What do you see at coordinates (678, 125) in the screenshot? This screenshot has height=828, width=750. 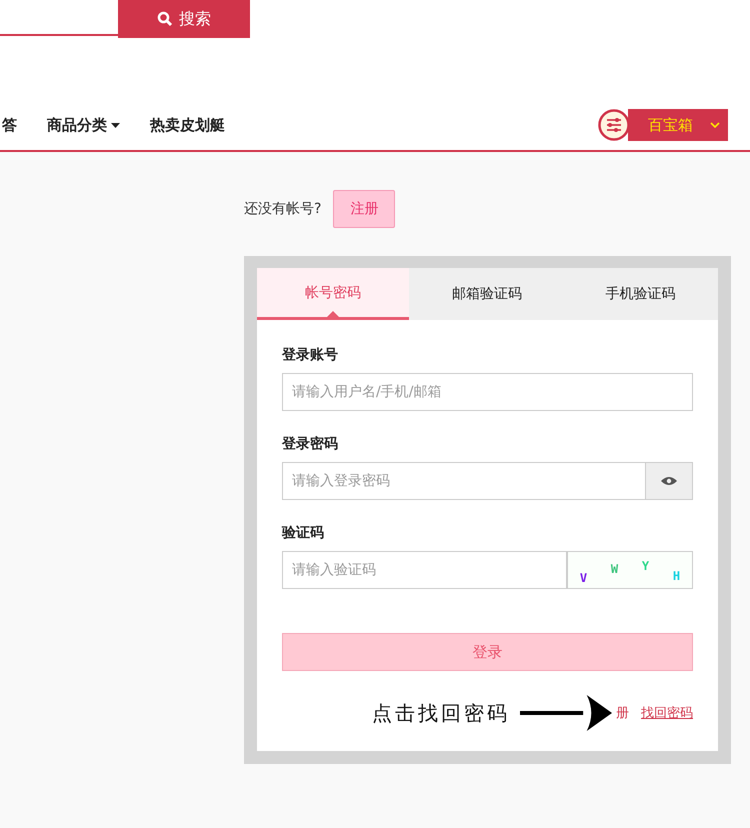 I see `toolbox-button: 百宝箱` at bounding box center [678, 125].